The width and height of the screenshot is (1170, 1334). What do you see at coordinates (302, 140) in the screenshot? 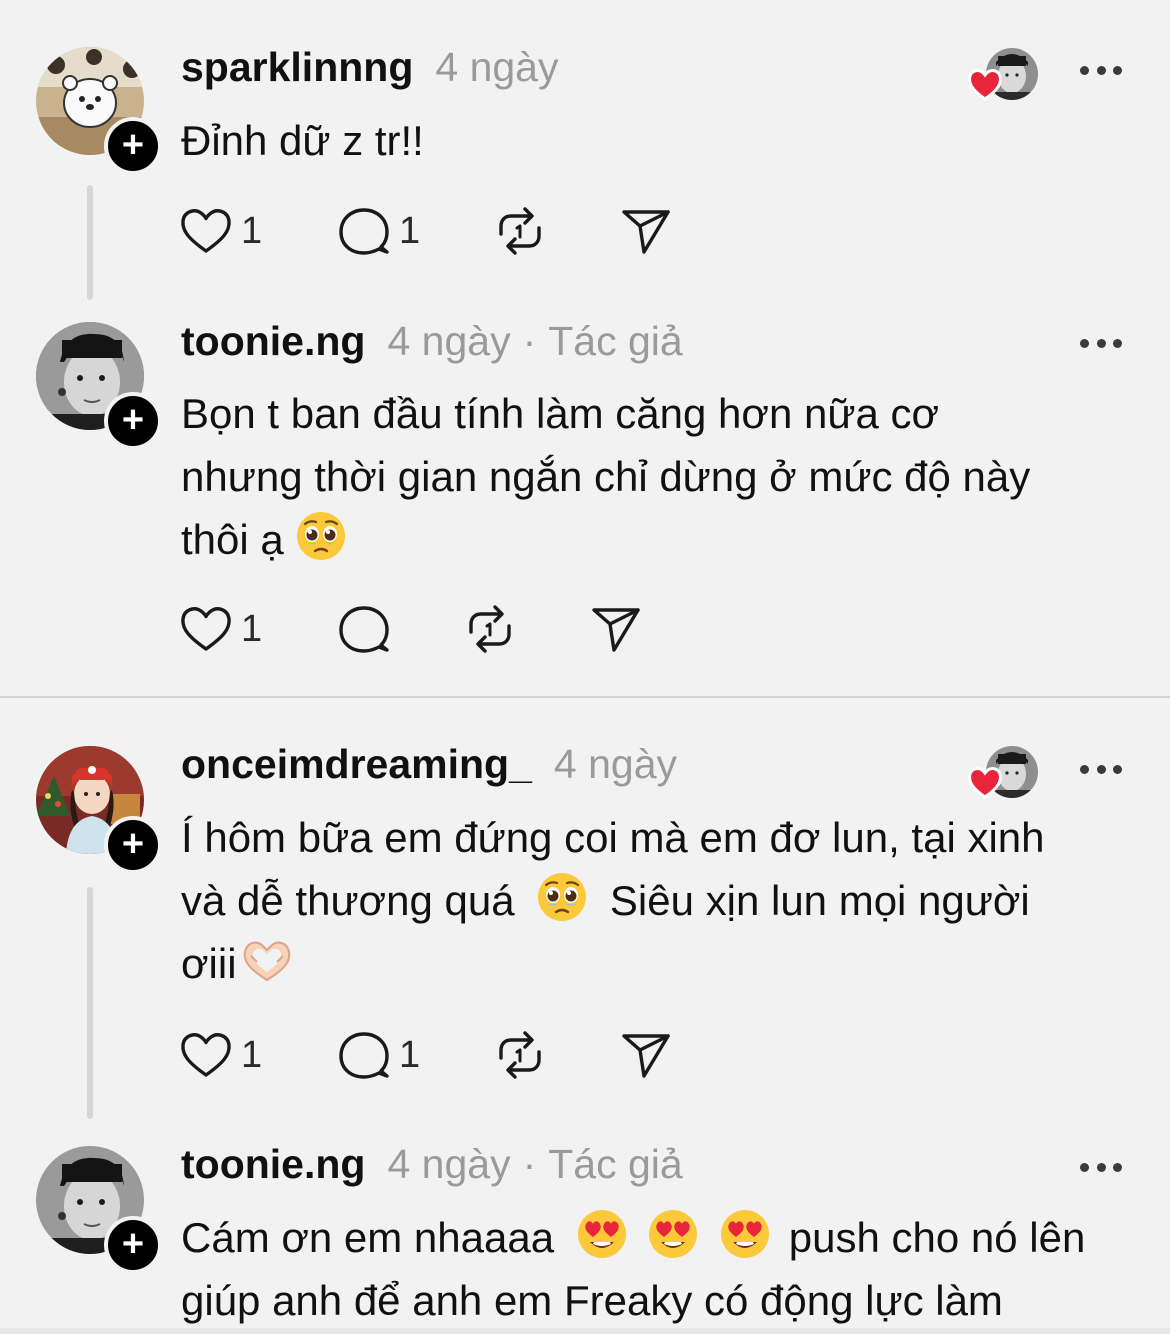
I see `comment-text: Đỉnh dữ z tr!!` at bounding box center [302, 140].